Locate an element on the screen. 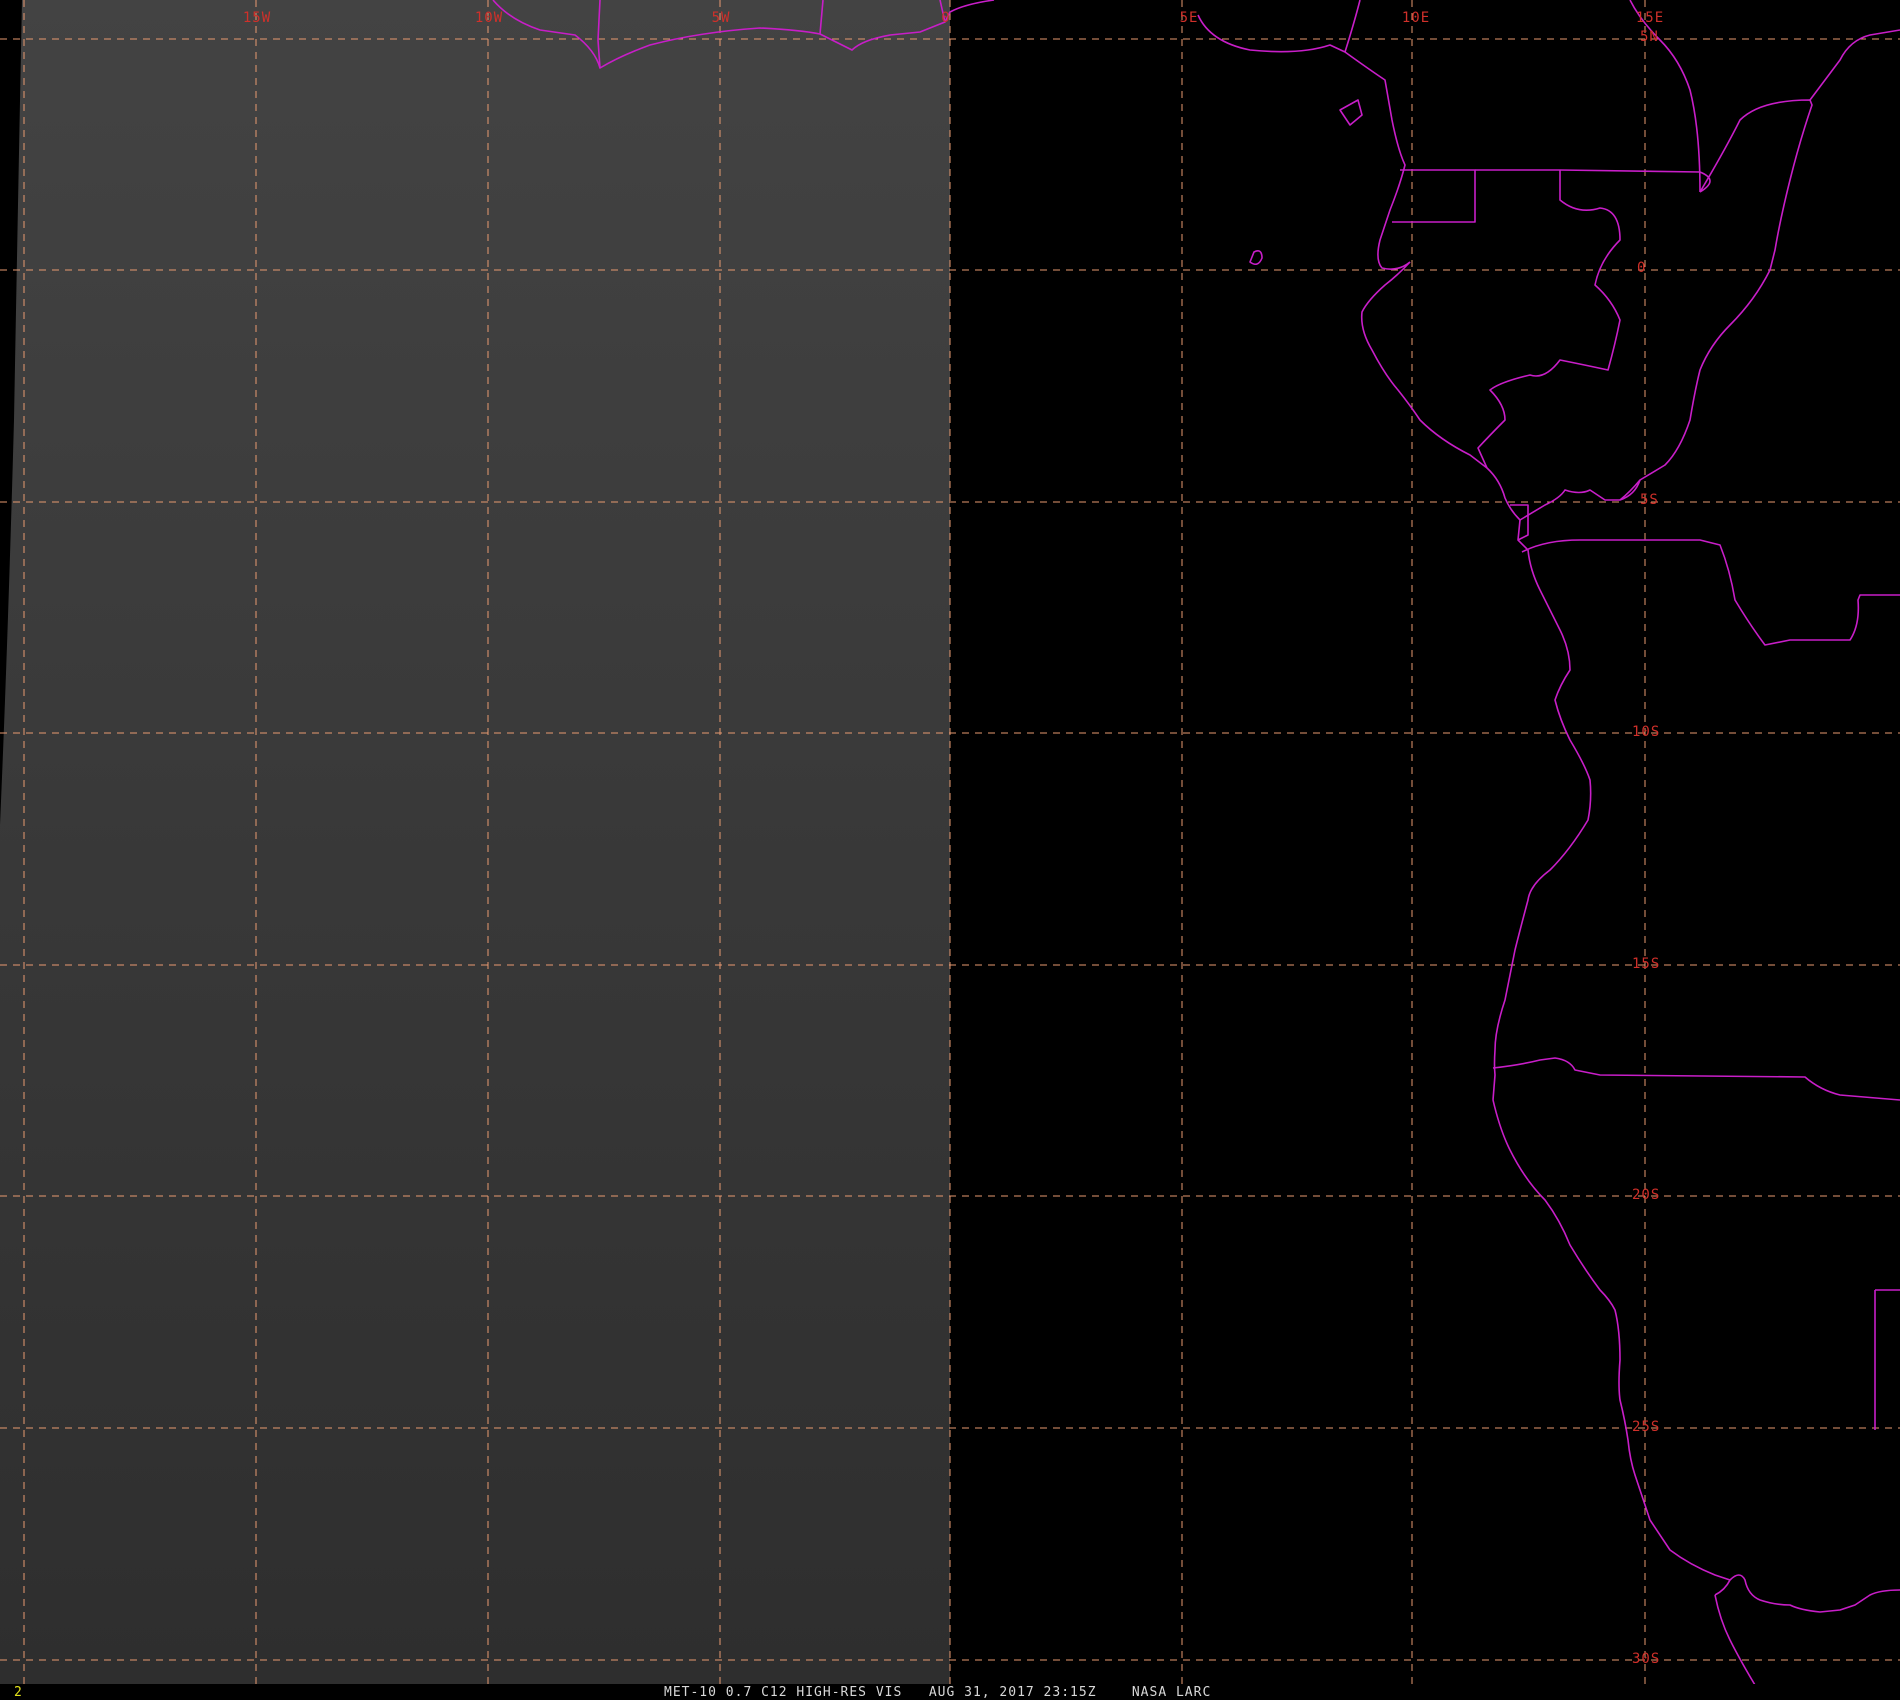  product-name: MET-10 0.7 C12 HIGH-RES VIS is located at coordinates (783, 1692).